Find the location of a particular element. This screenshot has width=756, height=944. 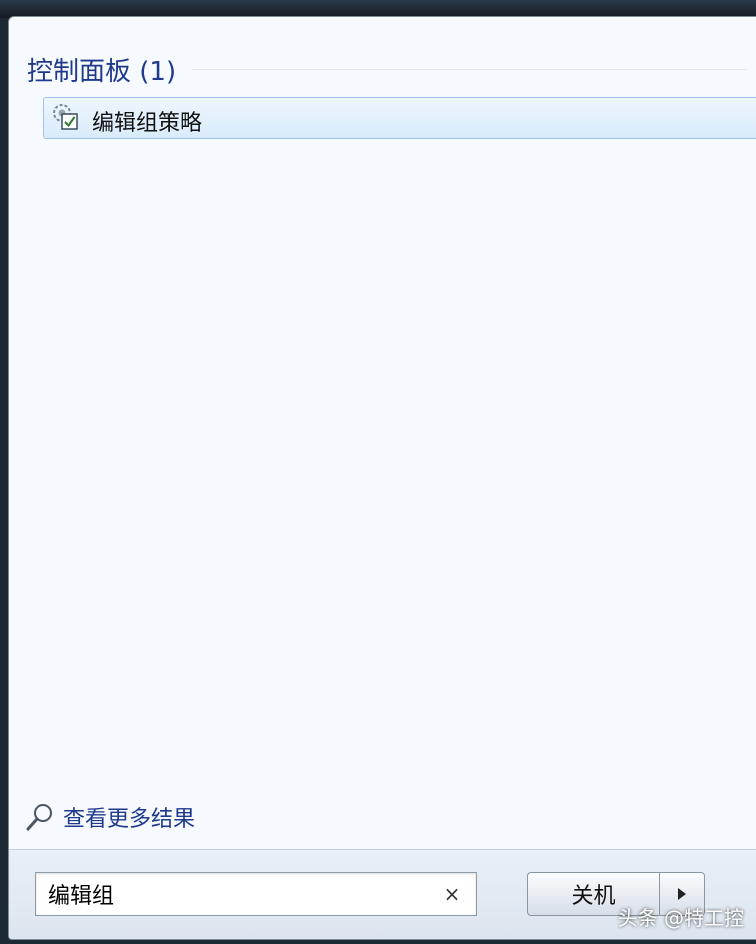

see-more-label: 查看更多结果 is located at coordinates (129, 819).